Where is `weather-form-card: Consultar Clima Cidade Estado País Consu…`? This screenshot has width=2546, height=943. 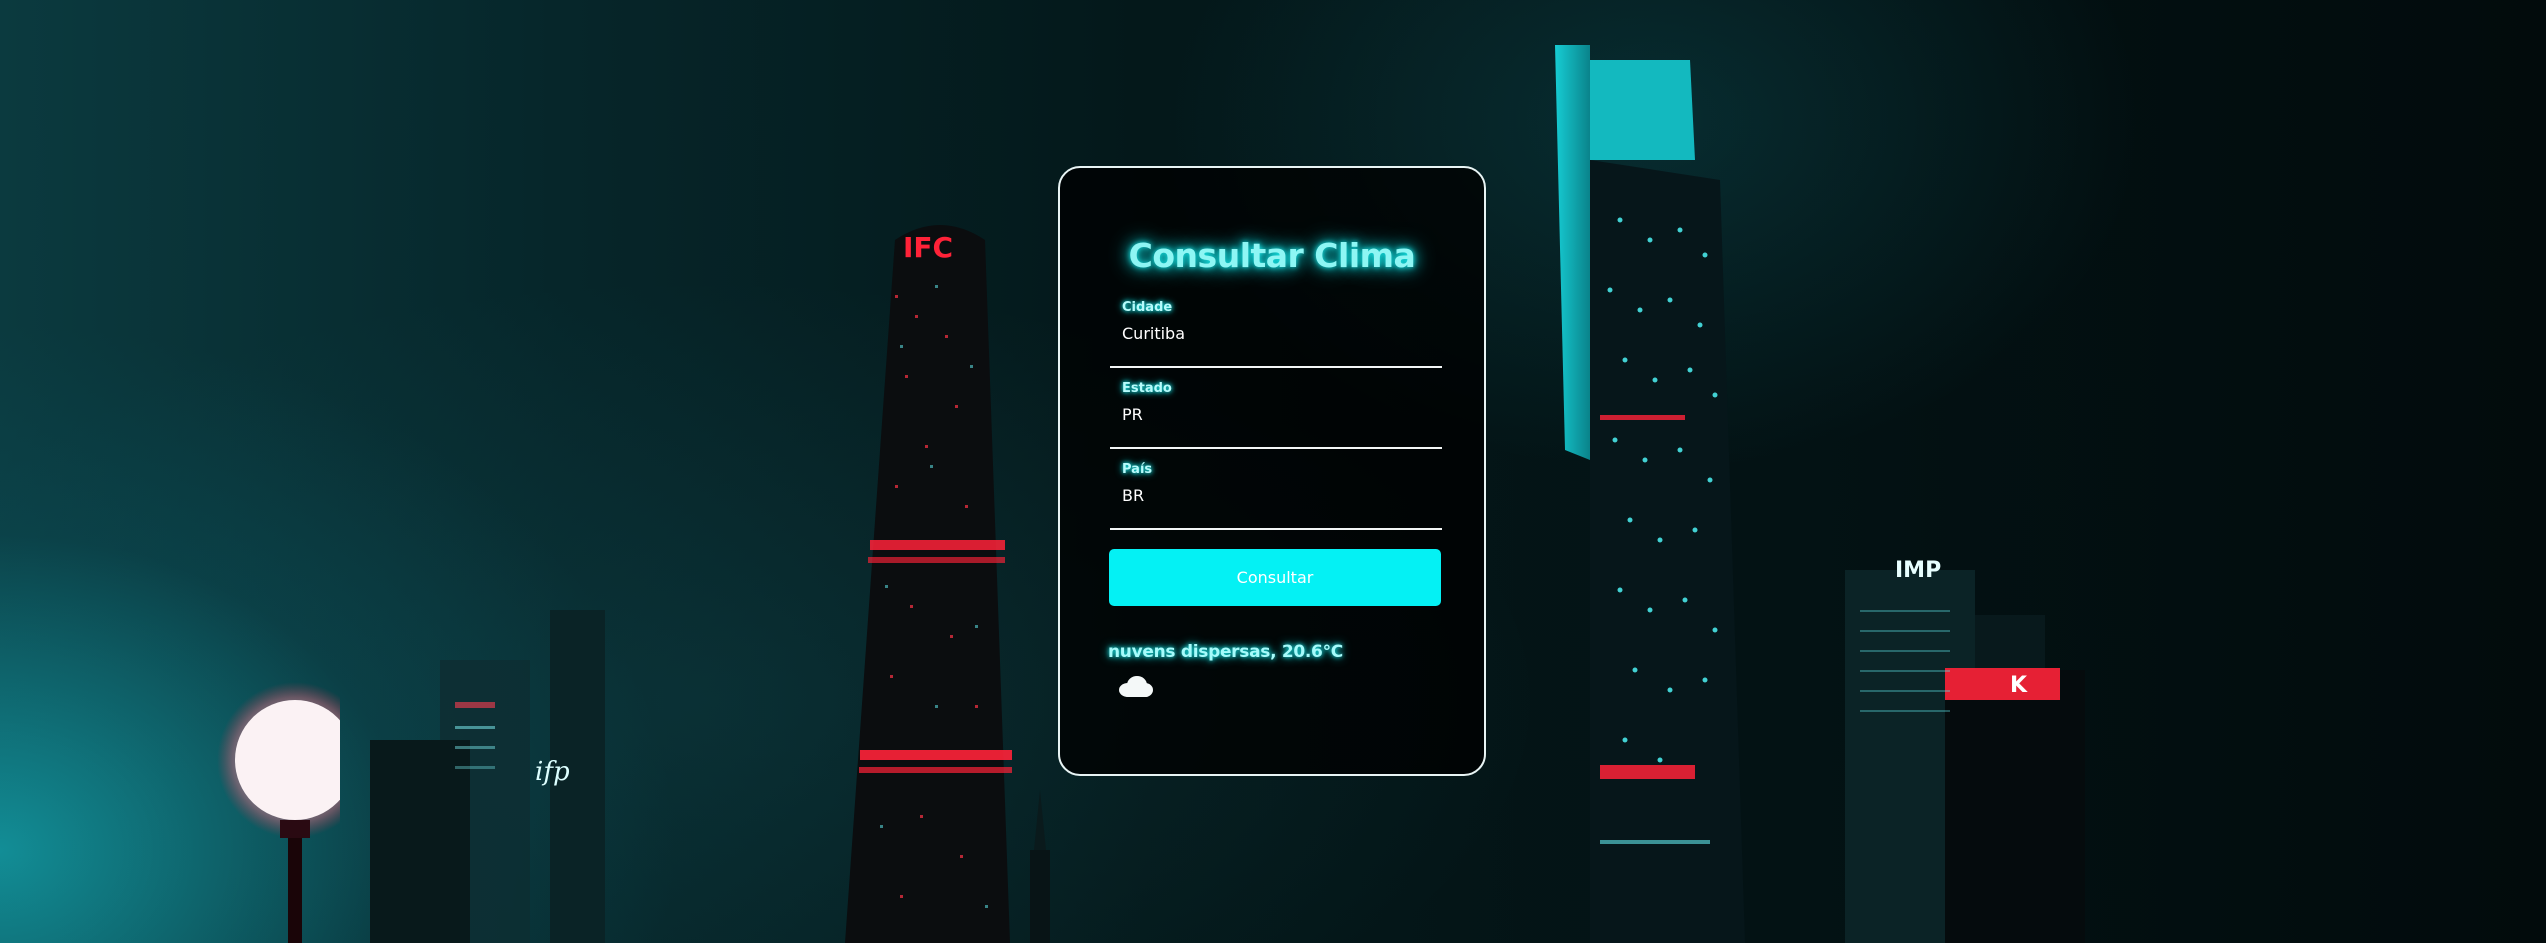
weather-form-card: Consultar Clima Cidade Estado País Consu… is located at coordinates (1272, 471).